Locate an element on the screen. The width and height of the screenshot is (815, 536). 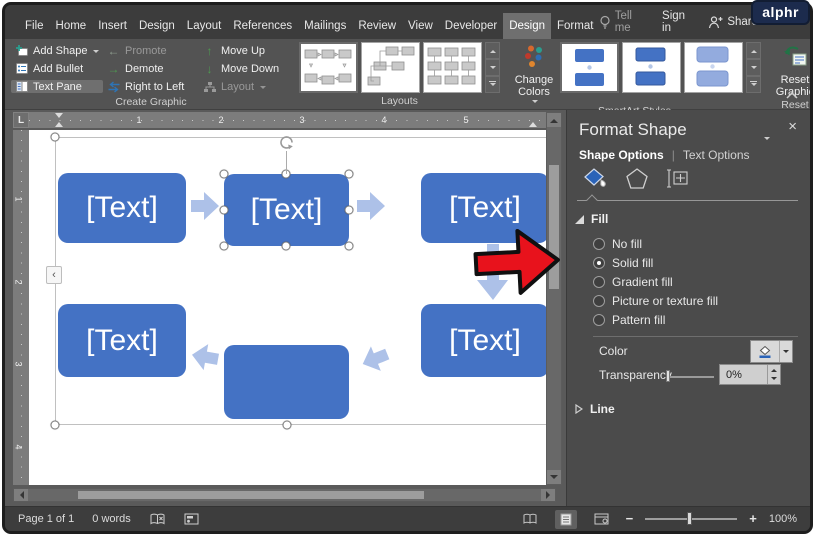
menu-tab-review: Review is located at coordinates (377, 26).